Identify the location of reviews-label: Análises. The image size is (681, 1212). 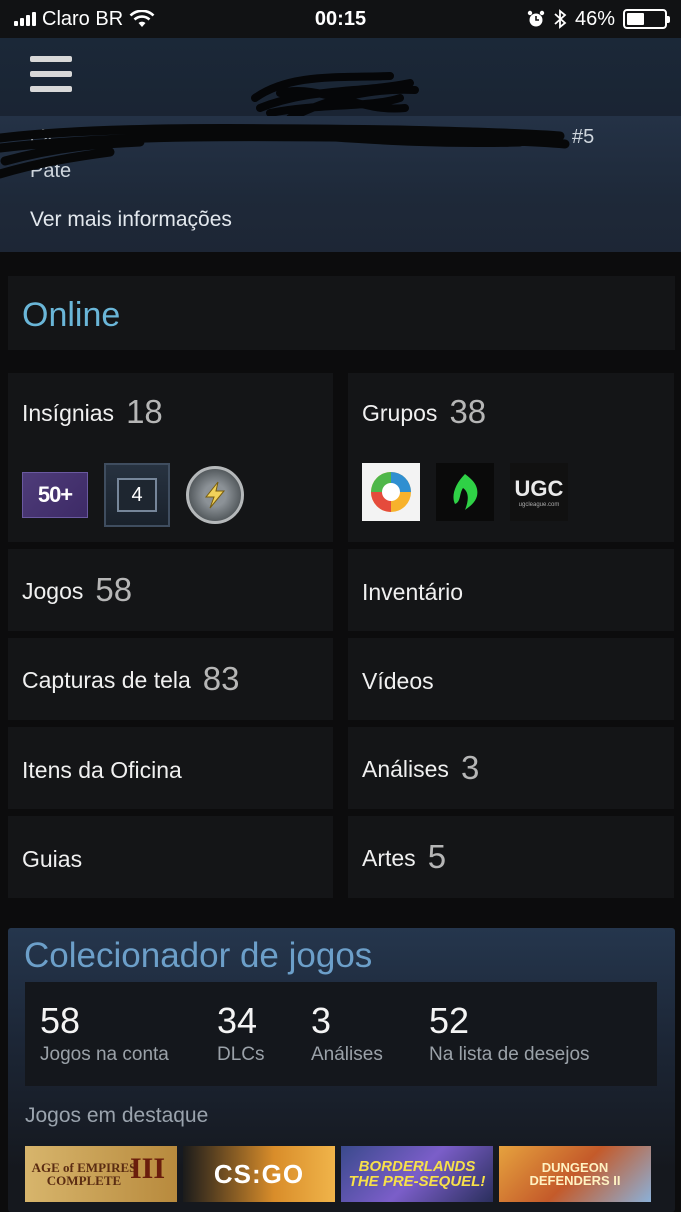
(405, 769).